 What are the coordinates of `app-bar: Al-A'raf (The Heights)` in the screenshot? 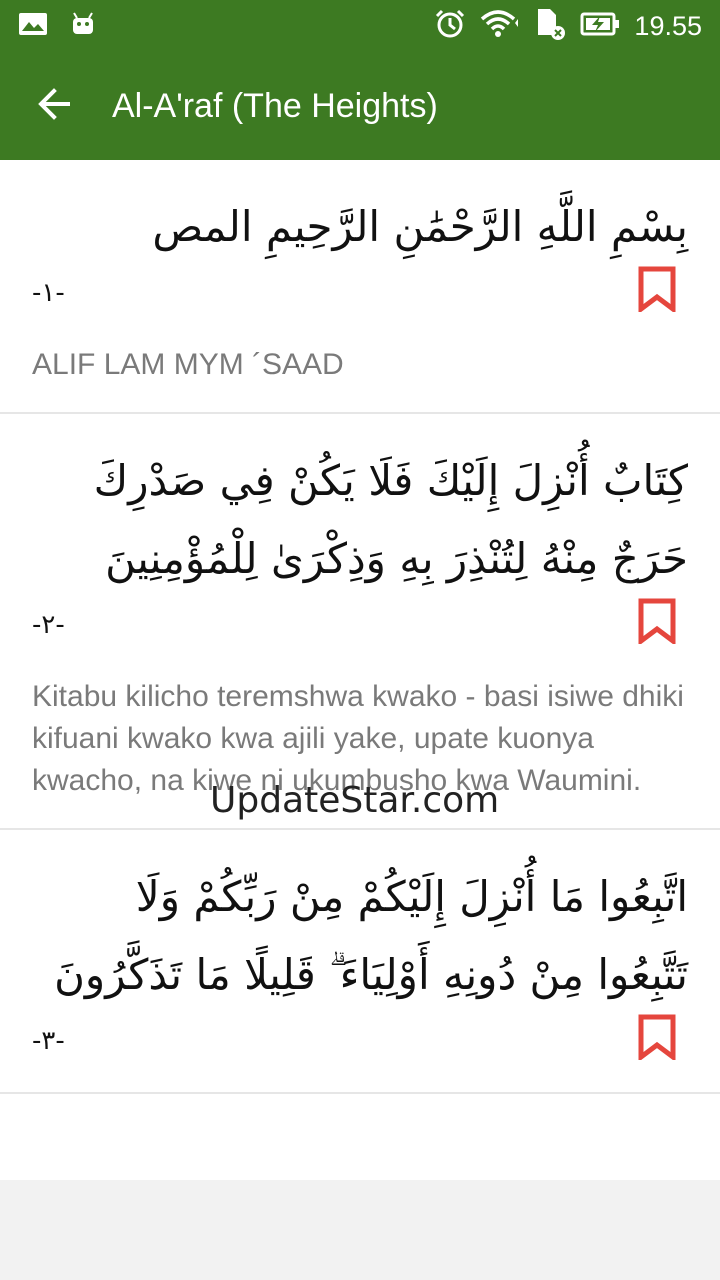 It's located at (360, 106).